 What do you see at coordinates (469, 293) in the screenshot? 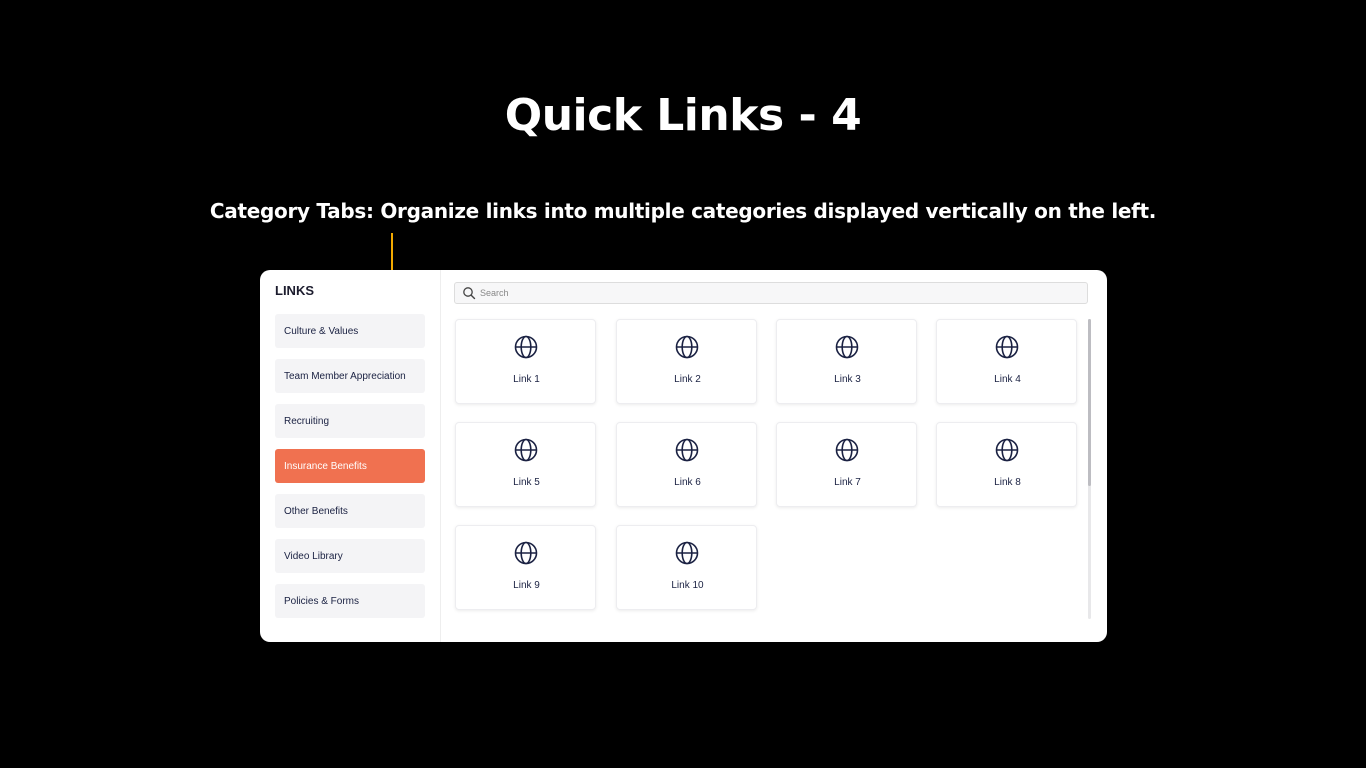
I see `search-icon` at bounding box center [469, 293].